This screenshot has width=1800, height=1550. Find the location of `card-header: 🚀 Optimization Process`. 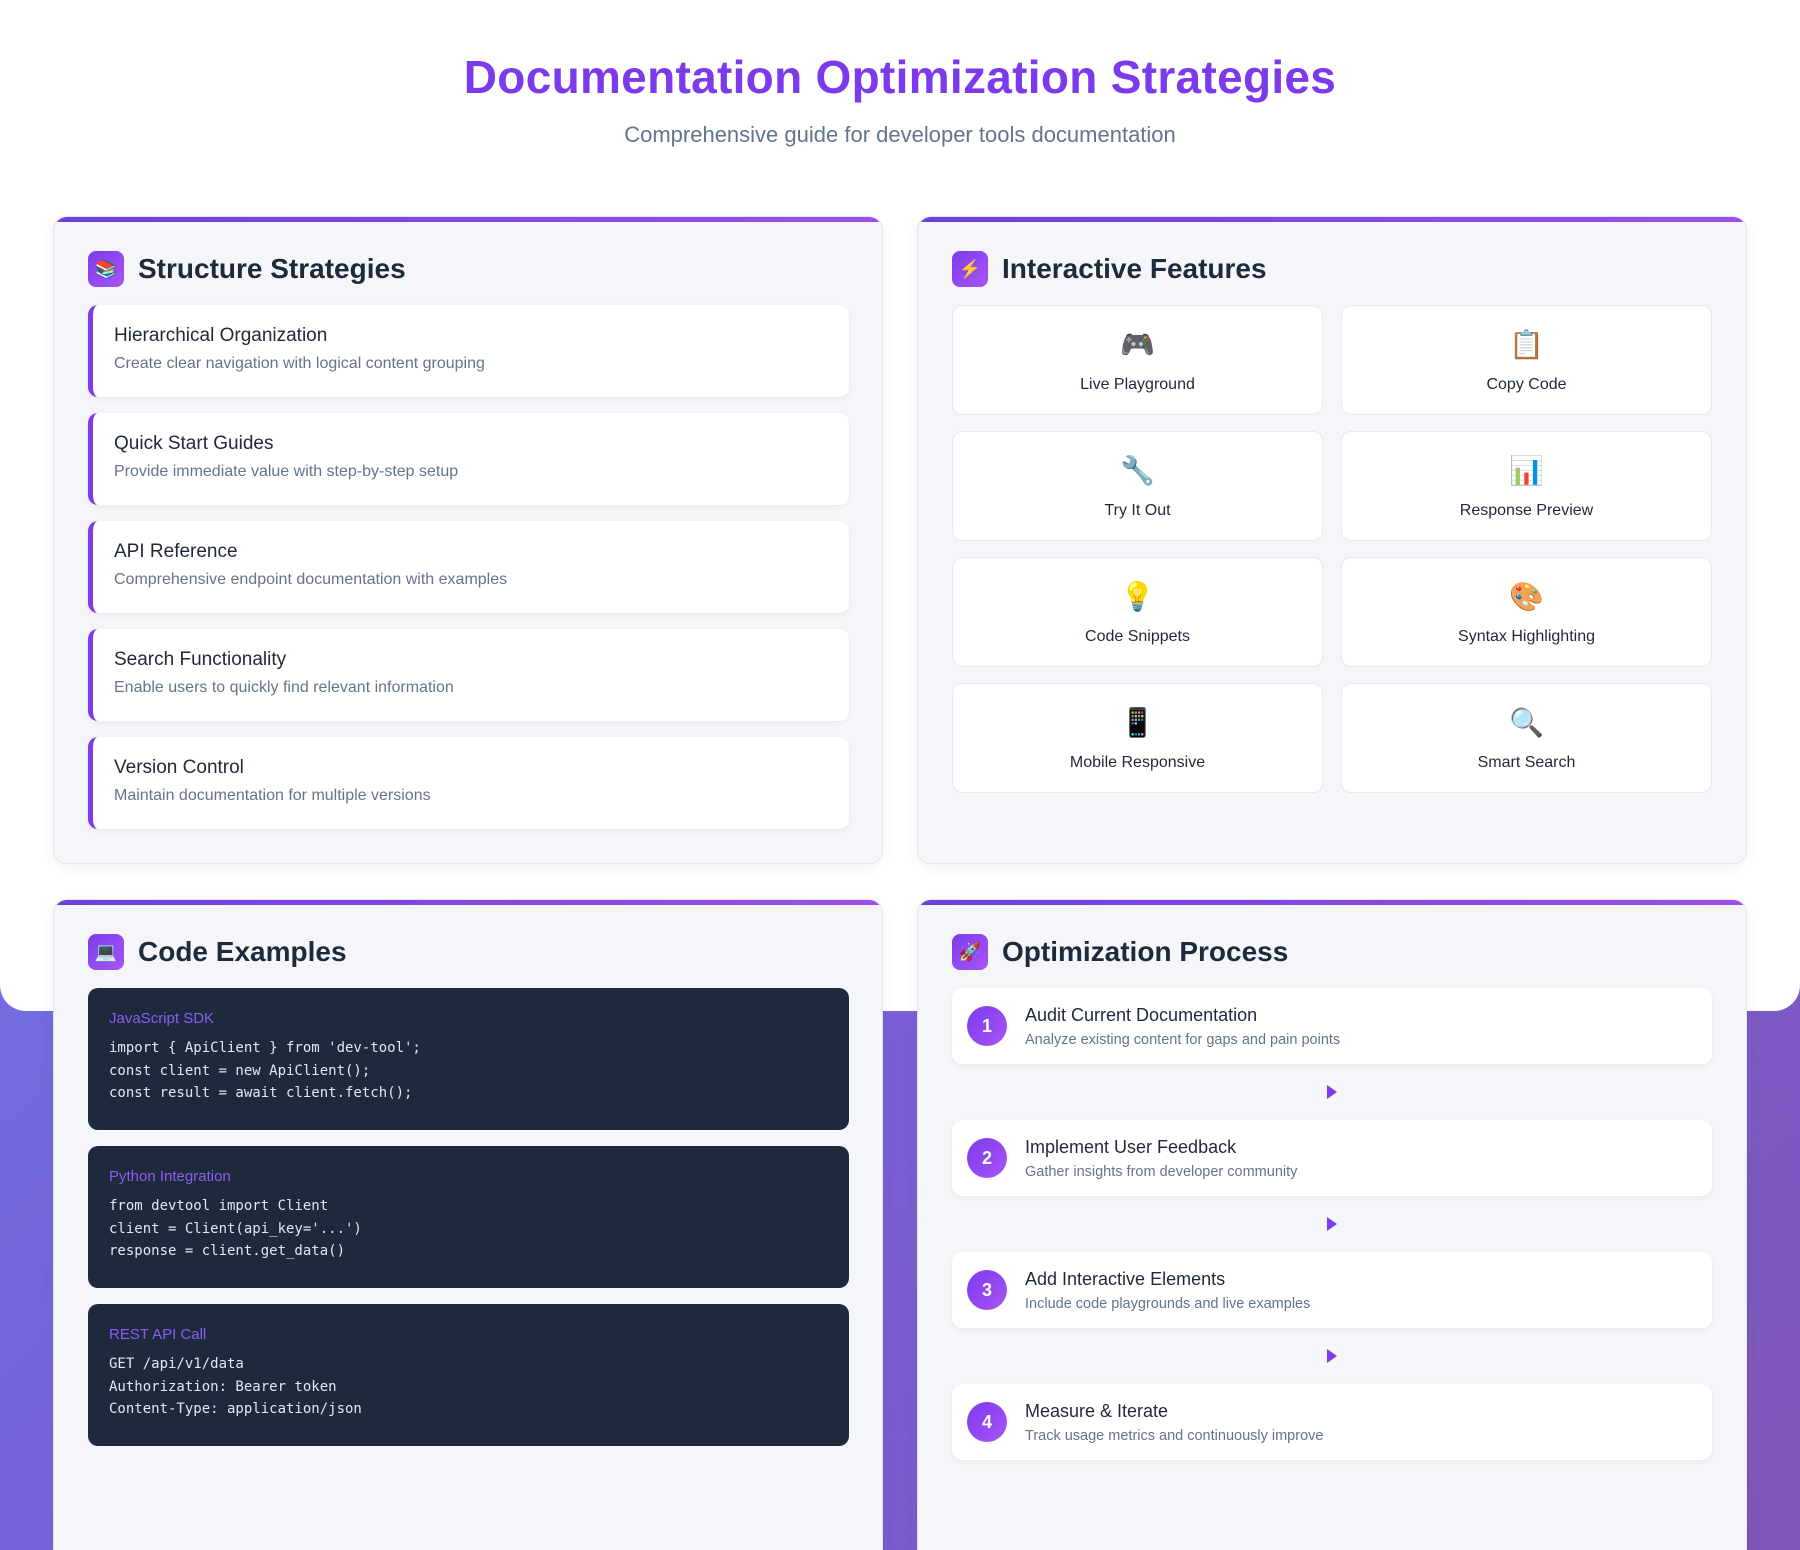

card-header: 🚀 Optimization Process is located at coordinates (1120, 952).